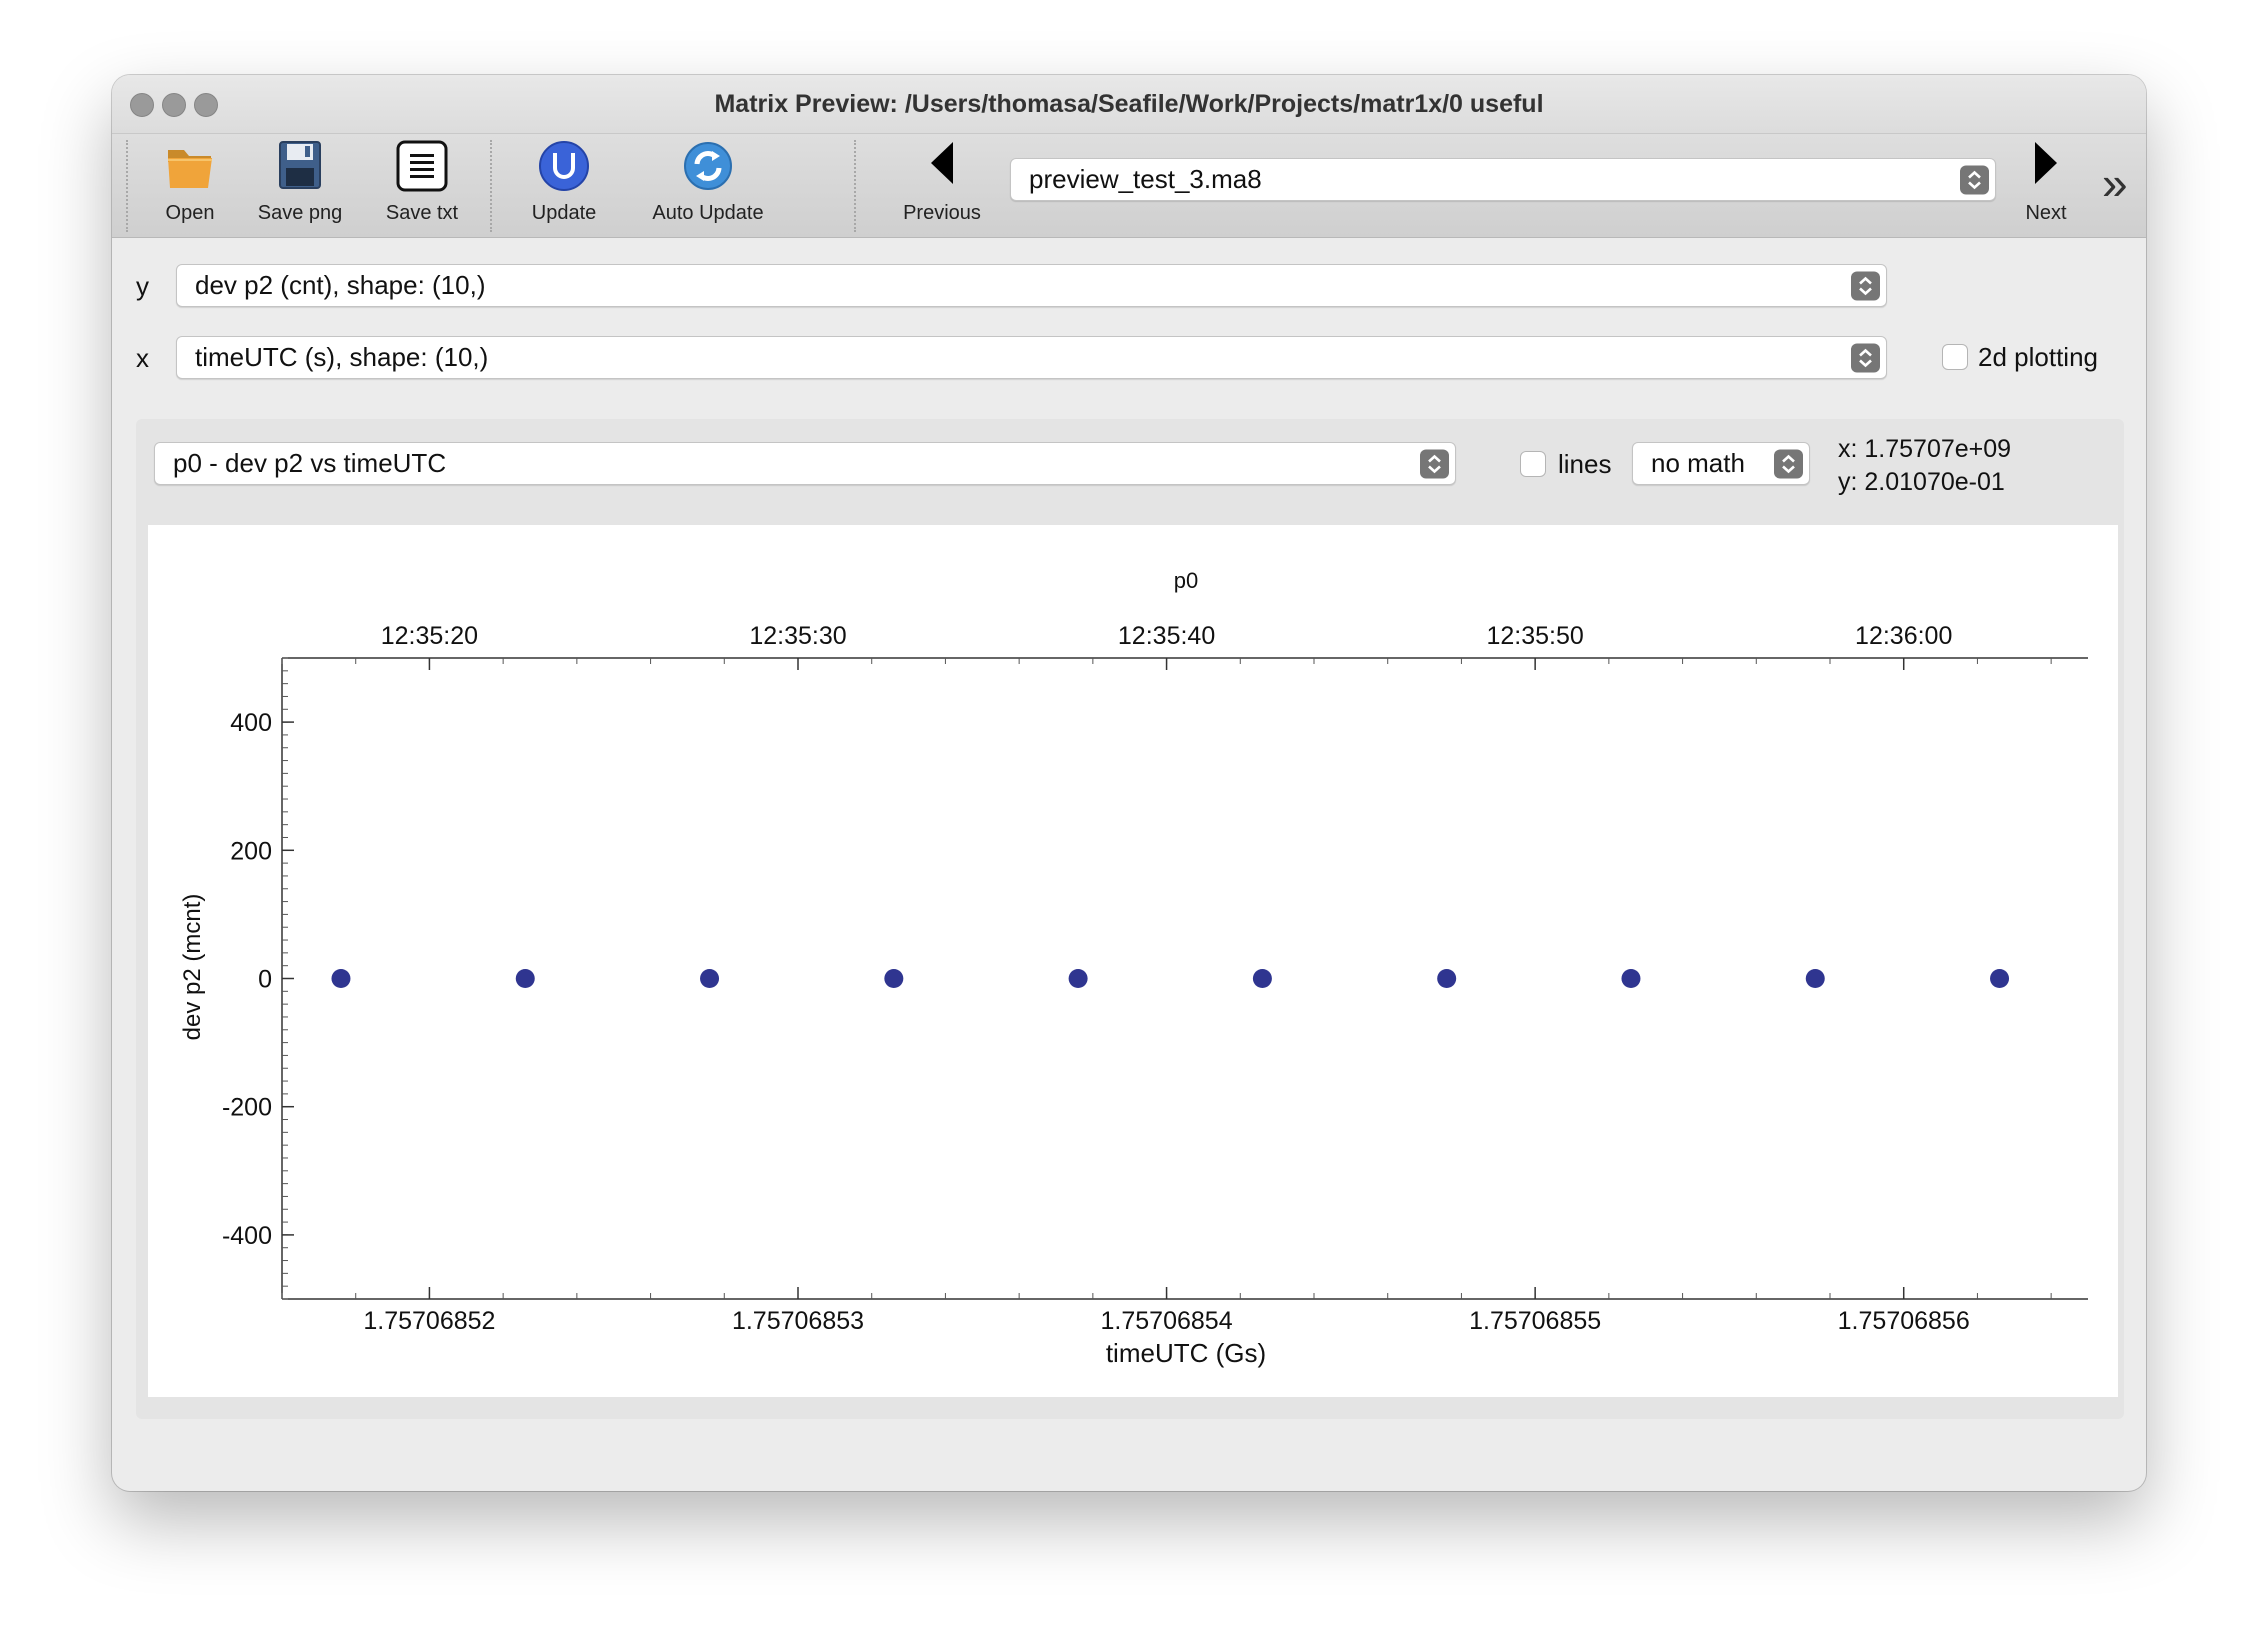 Image resolution: width=2250 pixels, height=1634 pixels. Describe the element at coordinates (2038, 357) in the screenshot. I see `2d-plotting-label: 2d plotting` at that location.